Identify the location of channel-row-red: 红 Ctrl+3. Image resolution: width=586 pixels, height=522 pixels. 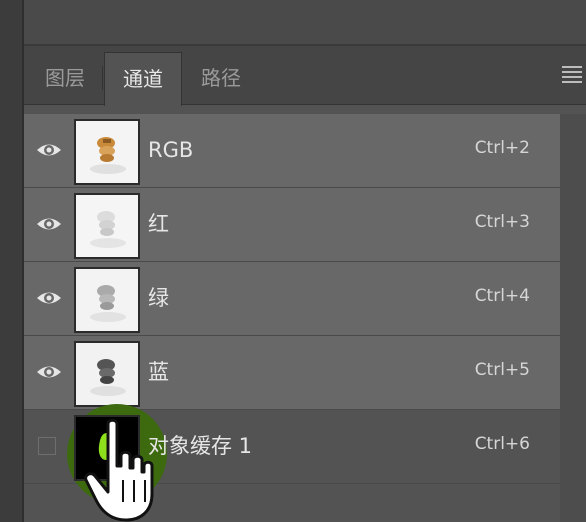
(292, 225).